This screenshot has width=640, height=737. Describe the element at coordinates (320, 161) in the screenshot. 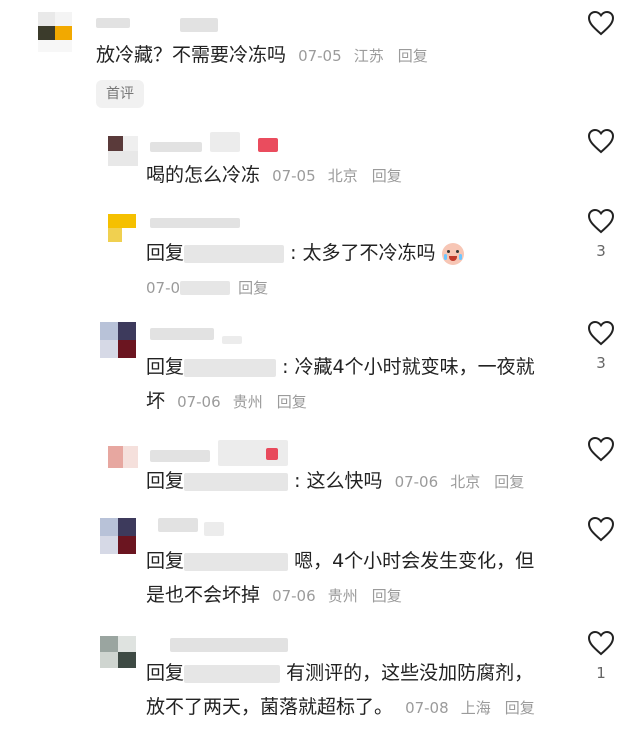

I see `reply-item: 喝的怎么冷冻 07-05 北京 回复` at that location.